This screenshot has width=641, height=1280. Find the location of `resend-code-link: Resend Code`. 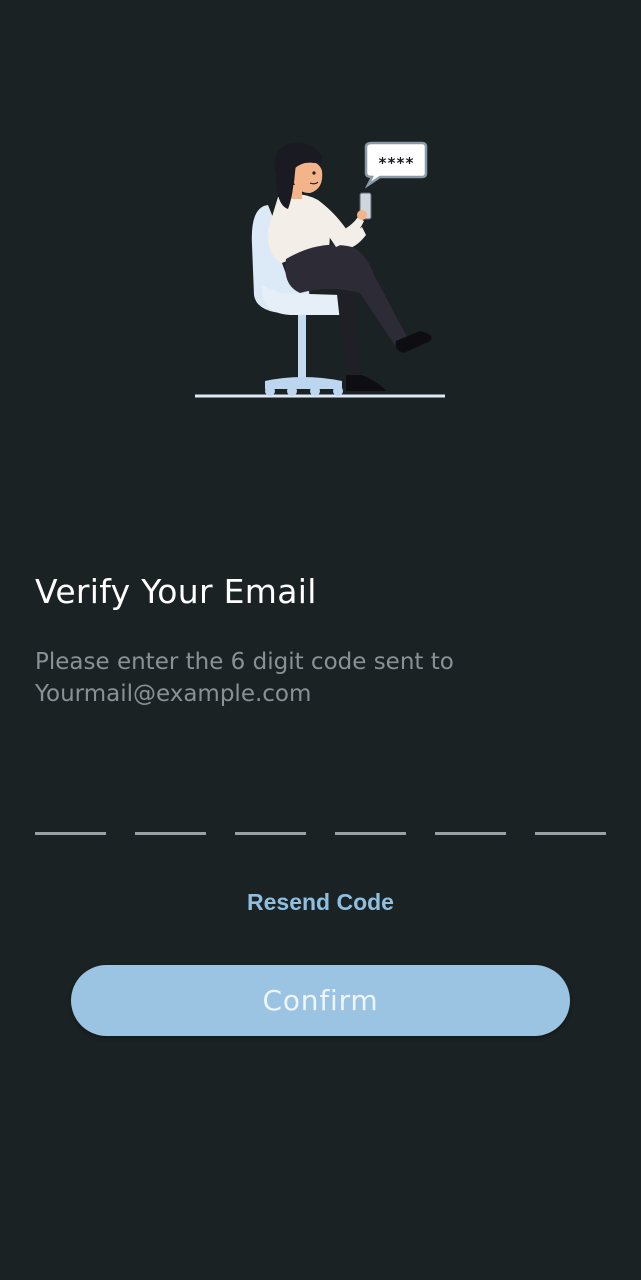

resend-code-link: Resend Code is located at coordinates (320, 902).